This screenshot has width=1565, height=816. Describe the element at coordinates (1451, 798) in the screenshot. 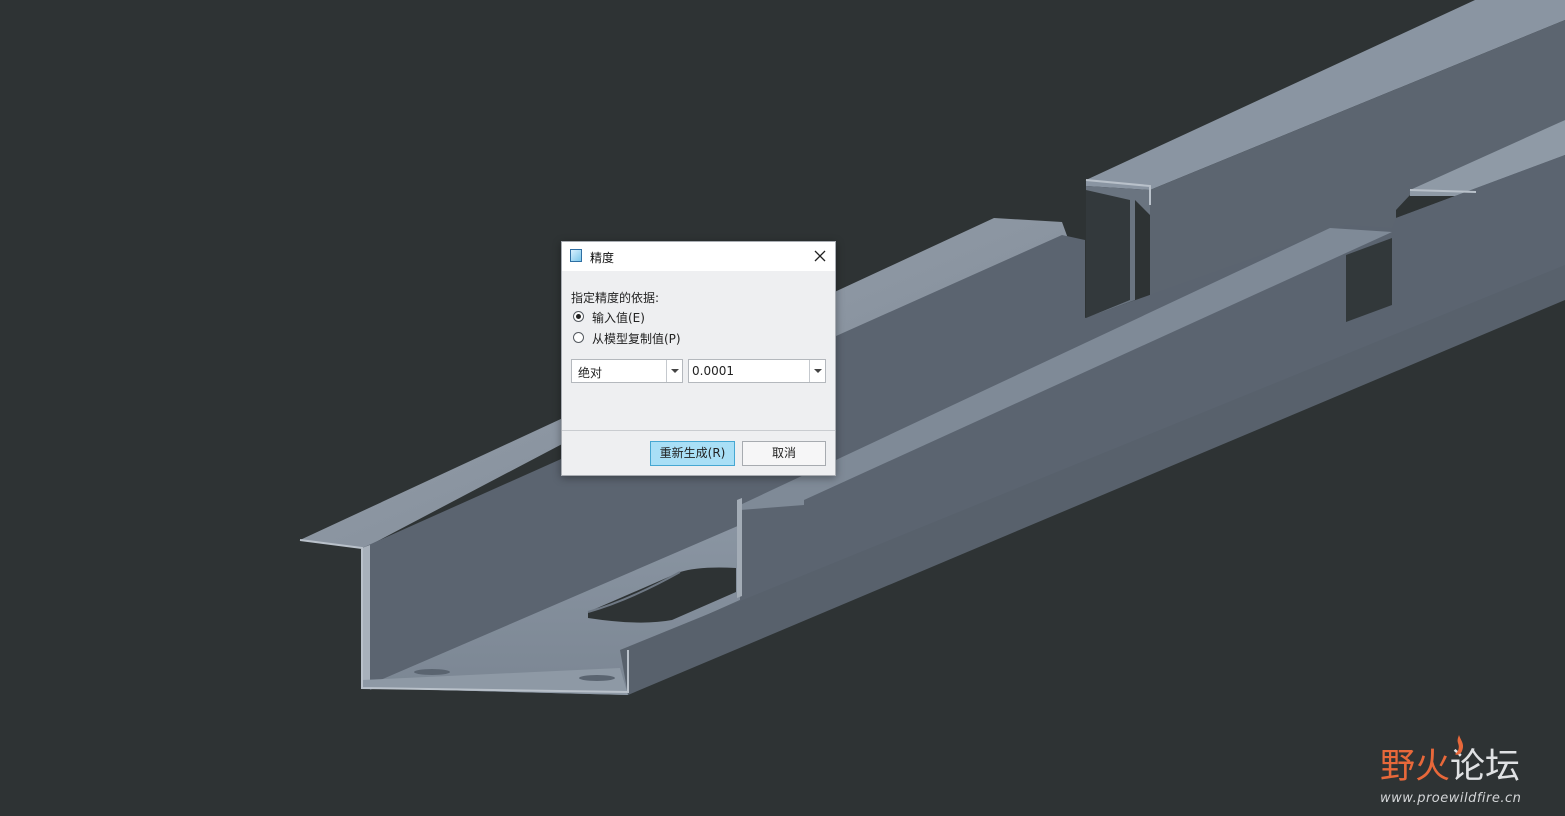

I see `watermark-url: www.proewildfire.cn` at that location.